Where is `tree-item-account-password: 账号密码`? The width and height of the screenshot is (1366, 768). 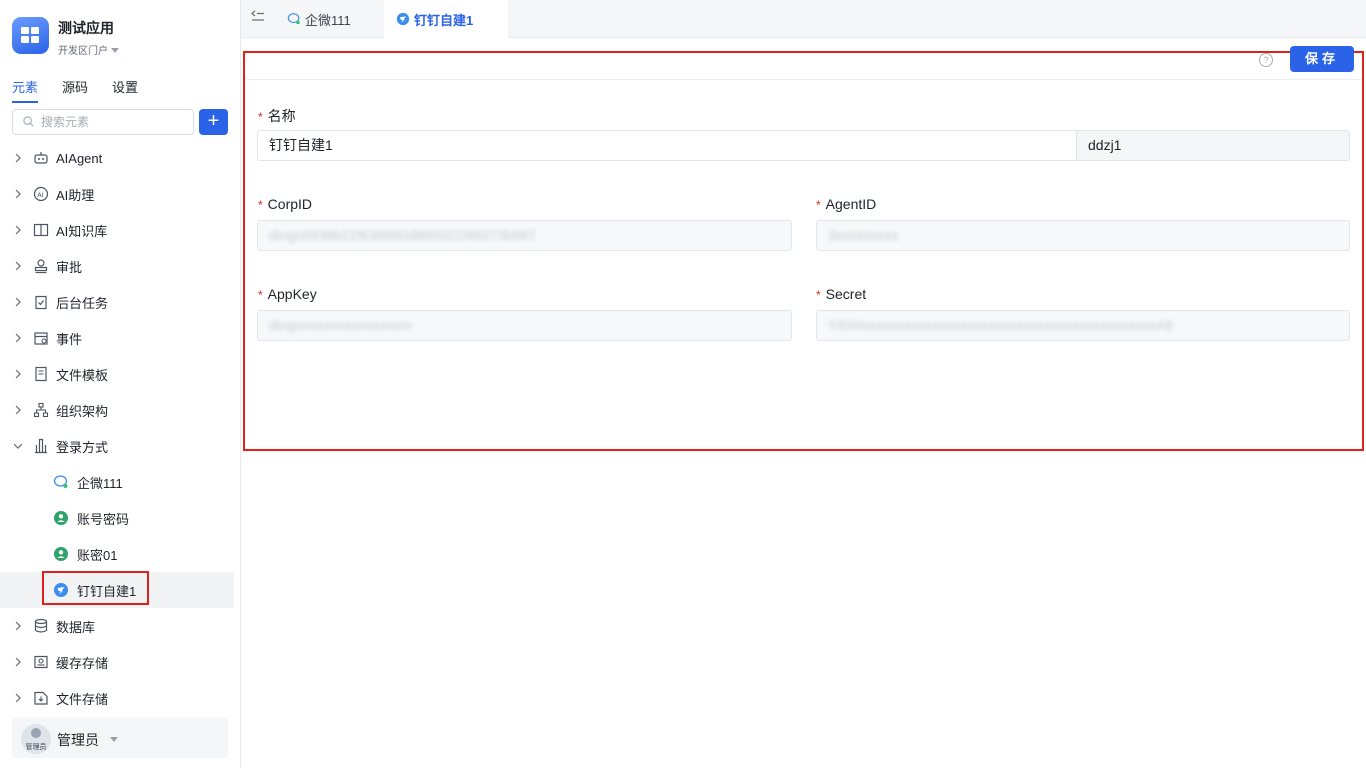
tree-item-account-password: 账号密码 is located at coordinates (117, 518).